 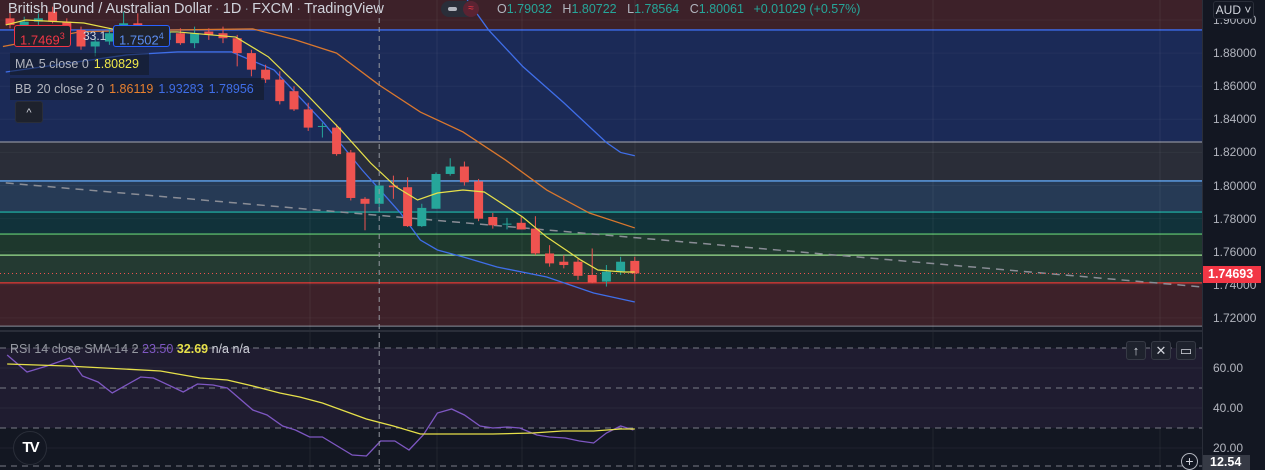 What do you see at coordinates (231, 89) in the screenshot?
I see `bb-lower-value: 1.78956` at bounding box center [231, 89].